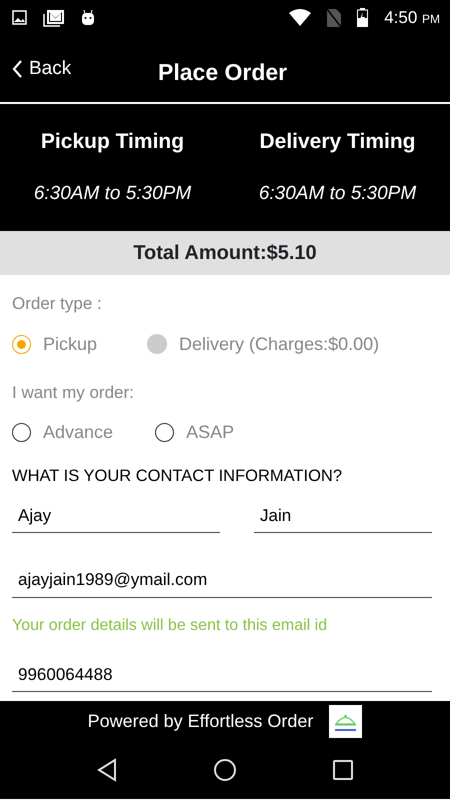  Describe the element at coordinates (54, 17) in the screenshot. I see `mail-icon` at that location.